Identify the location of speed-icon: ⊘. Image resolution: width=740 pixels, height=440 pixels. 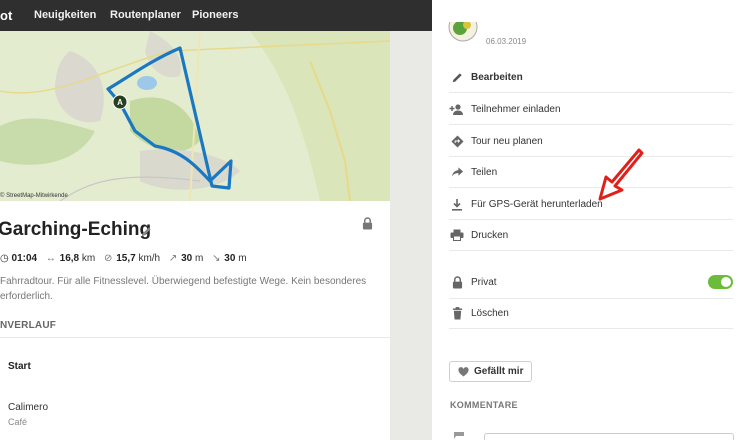
(108, 258).